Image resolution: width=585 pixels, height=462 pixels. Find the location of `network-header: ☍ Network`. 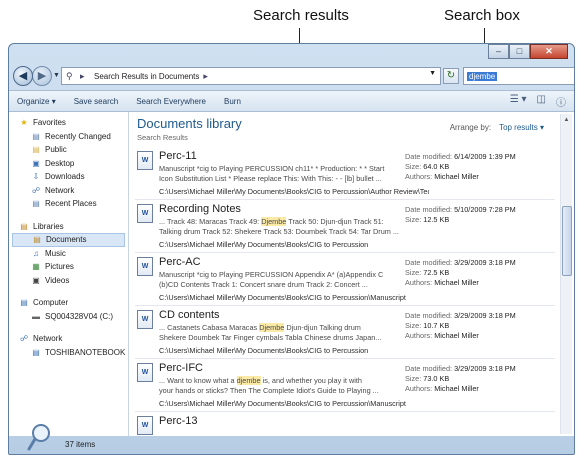

network-header: ☍ Network is located at coordinates (68, 339).